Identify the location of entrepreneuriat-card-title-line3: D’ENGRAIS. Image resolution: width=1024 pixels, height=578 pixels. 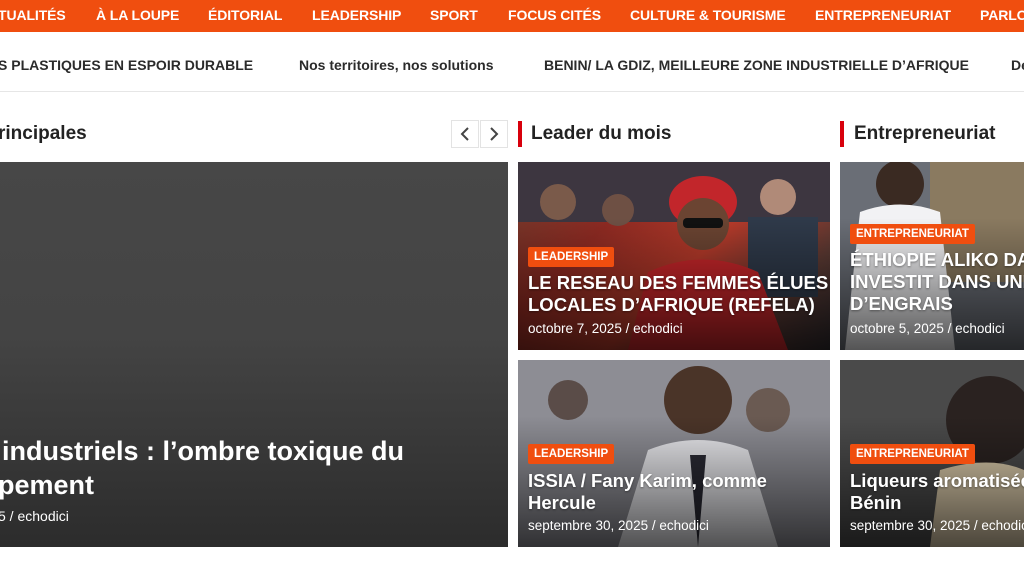
(901, 304).